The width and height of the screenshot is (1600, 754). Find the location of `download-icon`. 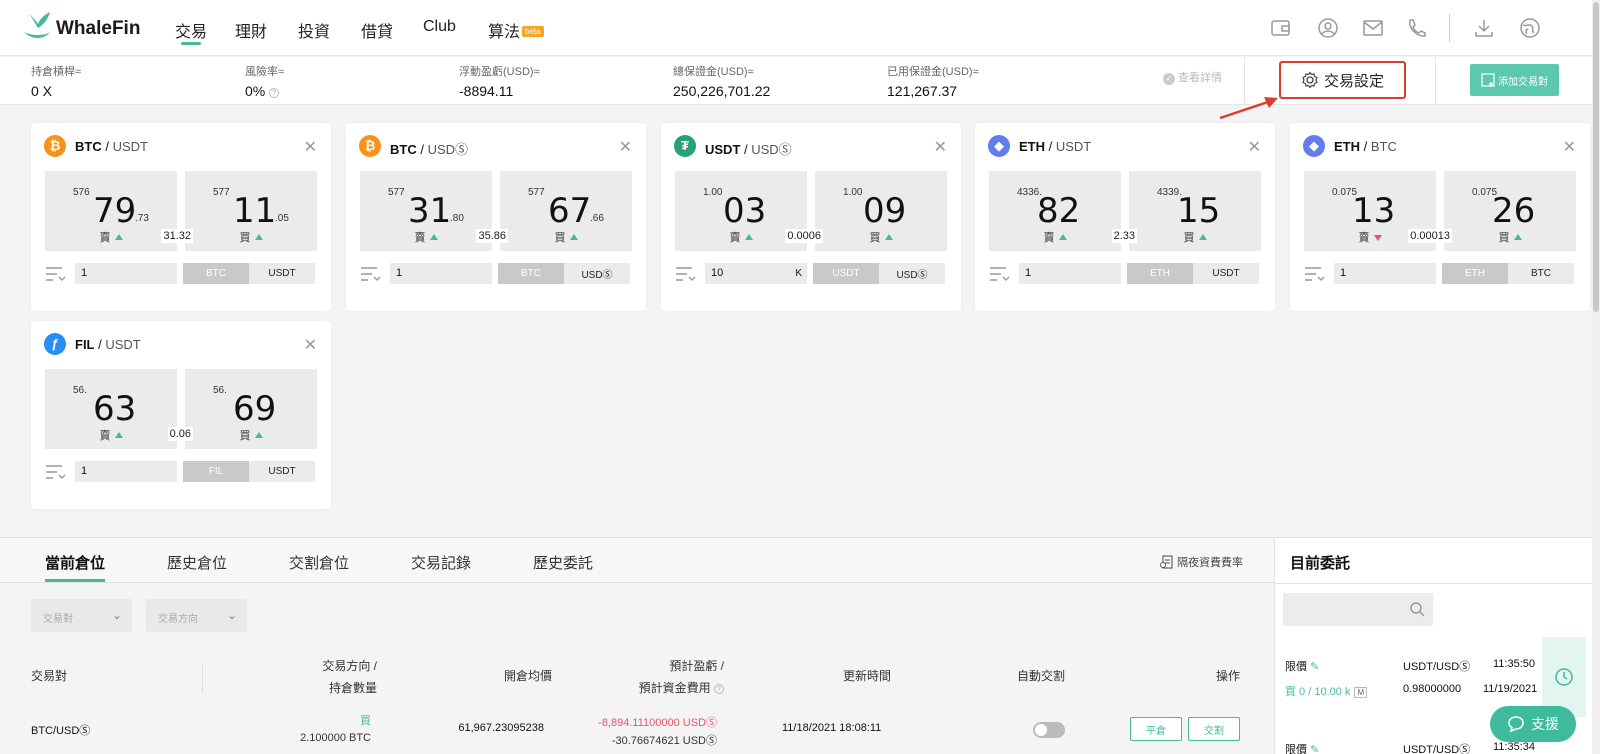

download-icon is located at coordinates (1484, 28).